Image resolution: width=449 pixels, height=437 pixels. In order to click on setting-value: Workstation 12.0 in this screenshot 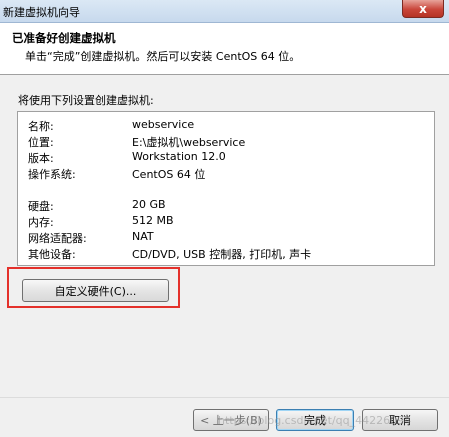, I will do `click(179, 156)`.